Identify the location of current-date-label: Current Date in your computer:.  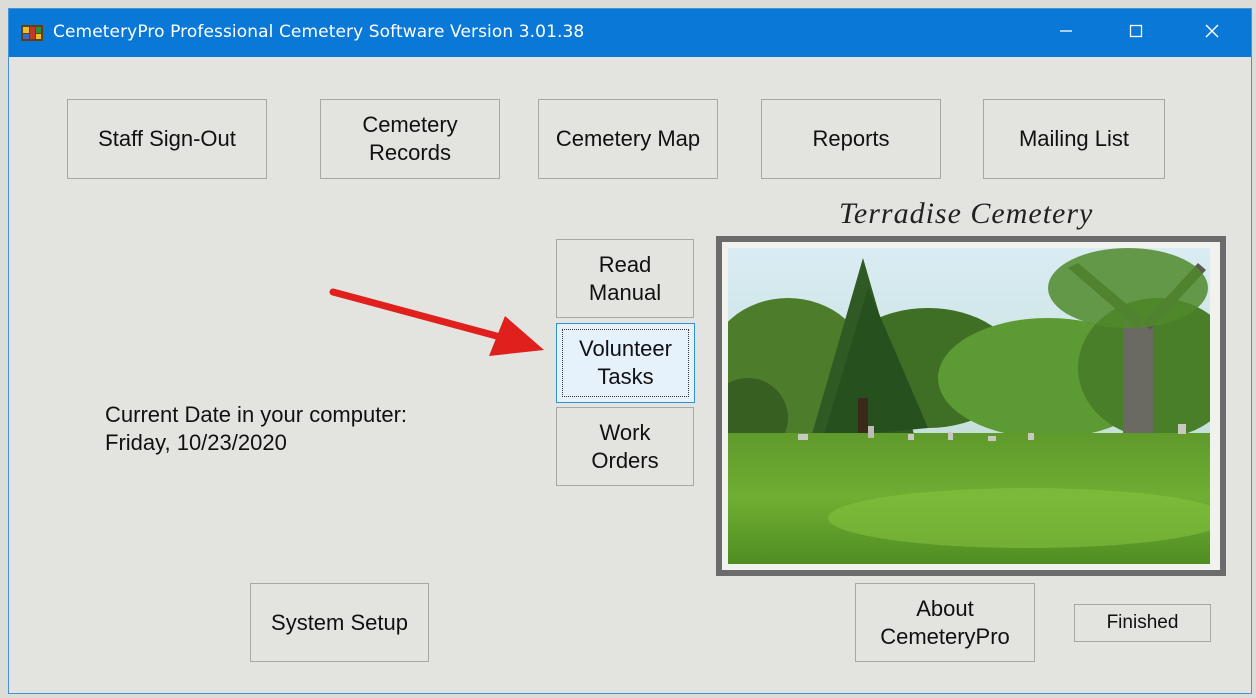
(256, 414).